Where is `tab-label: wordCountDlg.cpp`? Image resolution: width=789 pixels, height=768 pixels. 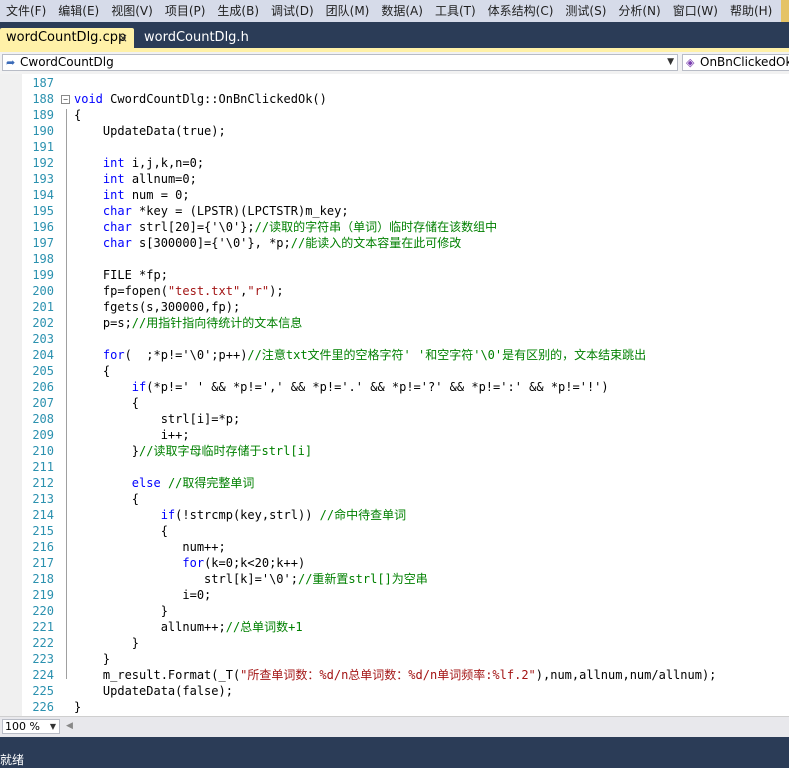 tab-label: wordCountDlg.cpp is located at coordinates (66, 37).